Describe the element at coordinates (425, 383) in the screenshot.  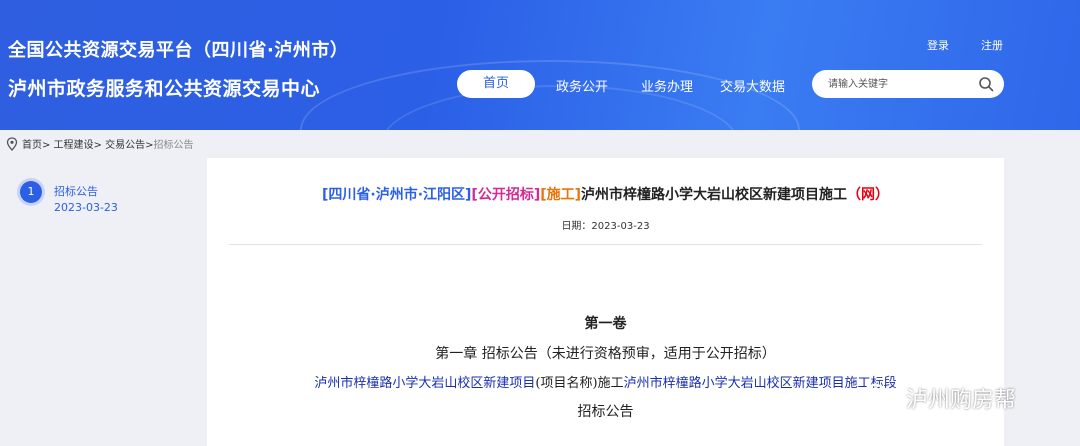
I see `doc-project-name: 泸州市梓橦路小学大岩山校区新建项目` at that location.